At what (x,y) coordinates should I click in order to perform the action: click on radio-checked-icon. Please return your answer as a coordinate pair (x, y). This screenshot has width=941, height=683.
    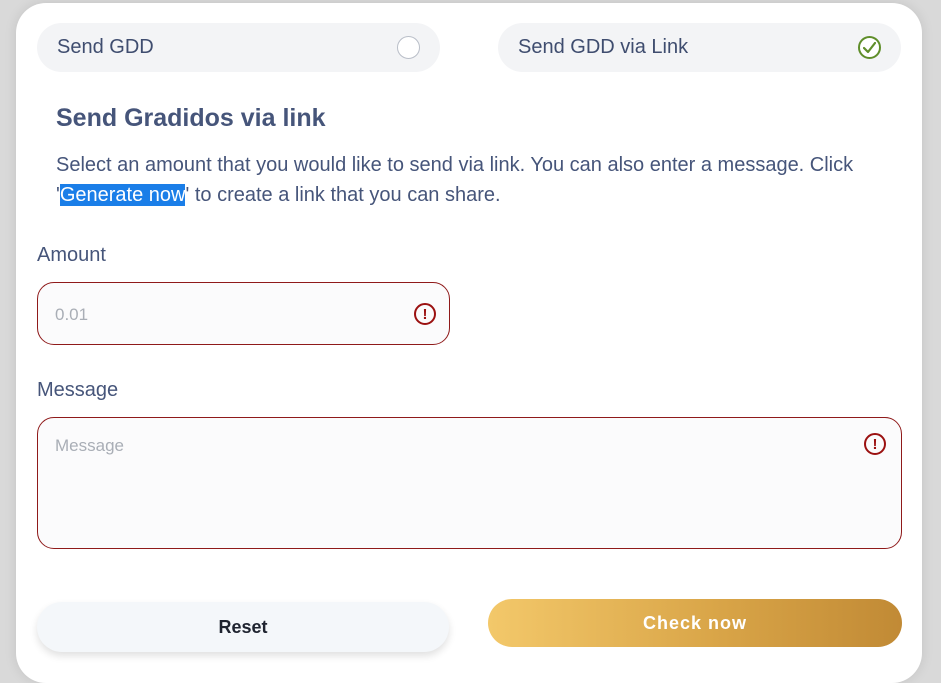
    Looking at the image, I should click on (869, 47).